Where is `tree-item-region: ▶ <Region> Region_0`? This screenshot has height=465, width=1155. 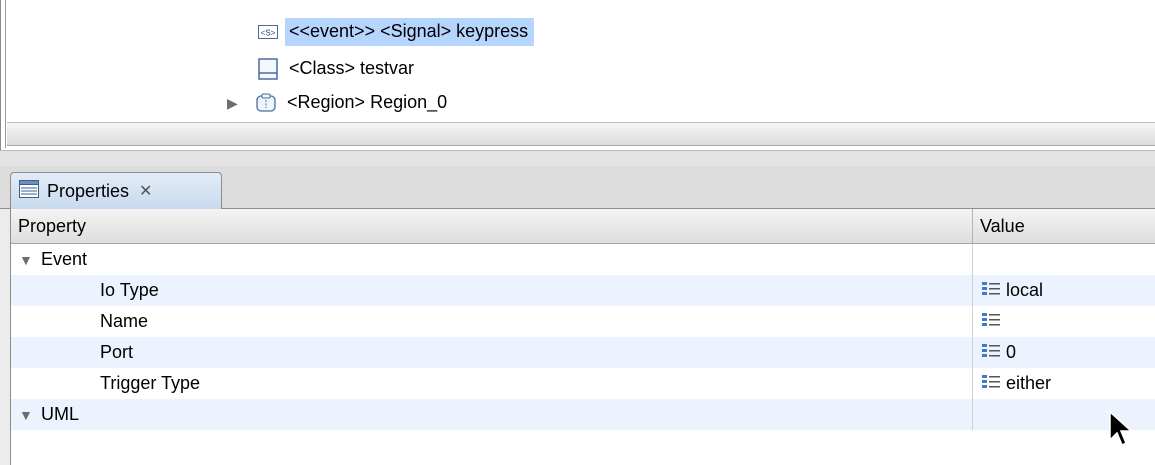
tree-item-region: ▶ <Region> Region_0 is located at coordinates (340, 103).